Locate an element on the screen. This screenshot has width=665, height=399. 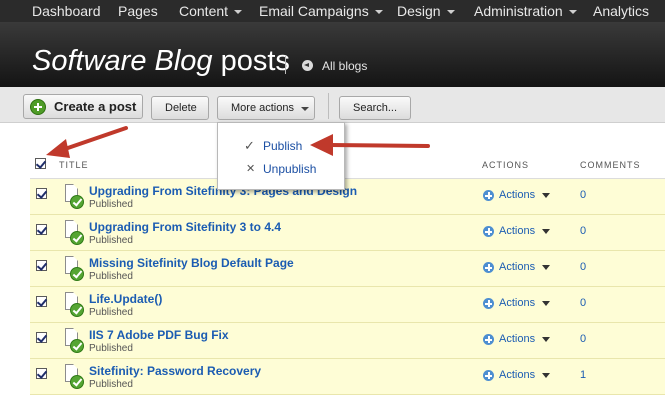
x-icon: ✕ is located at coordinates (251, 169).